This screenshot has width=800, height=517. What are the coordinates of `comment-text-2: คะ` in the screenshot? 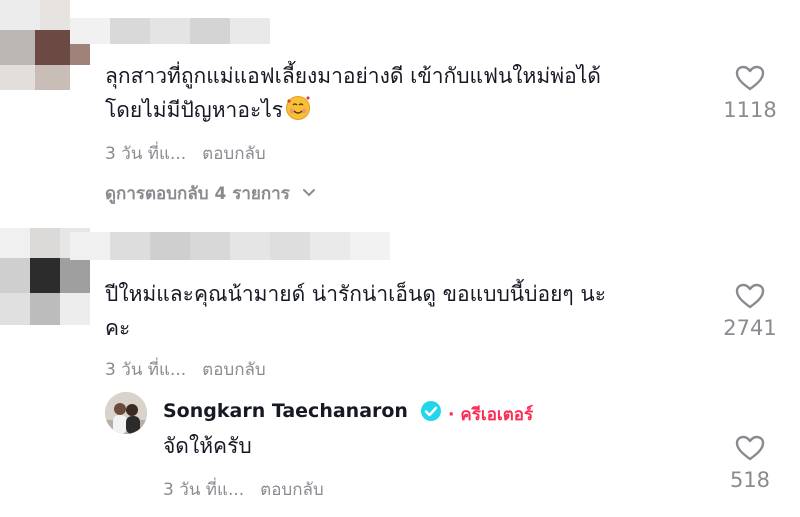 It's located at (117, 328).